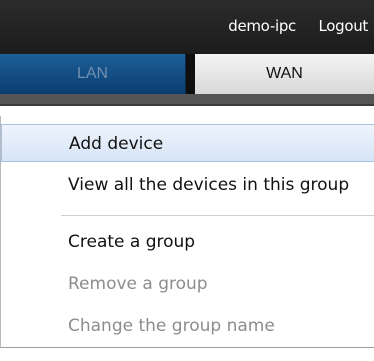 This screenshot has width=374, height=361. What do you see at coordinates (343, 26) in the screenshot?
I see `logout-link: Logout` at bounding box center [343, 26].